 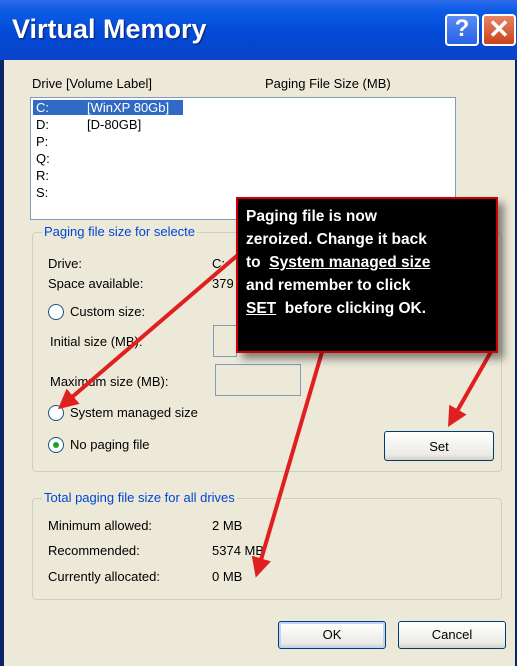 What do you see at coordinates (351, 308) in the screenshot?
I see `callout-line-5-suffix: before clicking OK.` at bounding box center [351, 308].